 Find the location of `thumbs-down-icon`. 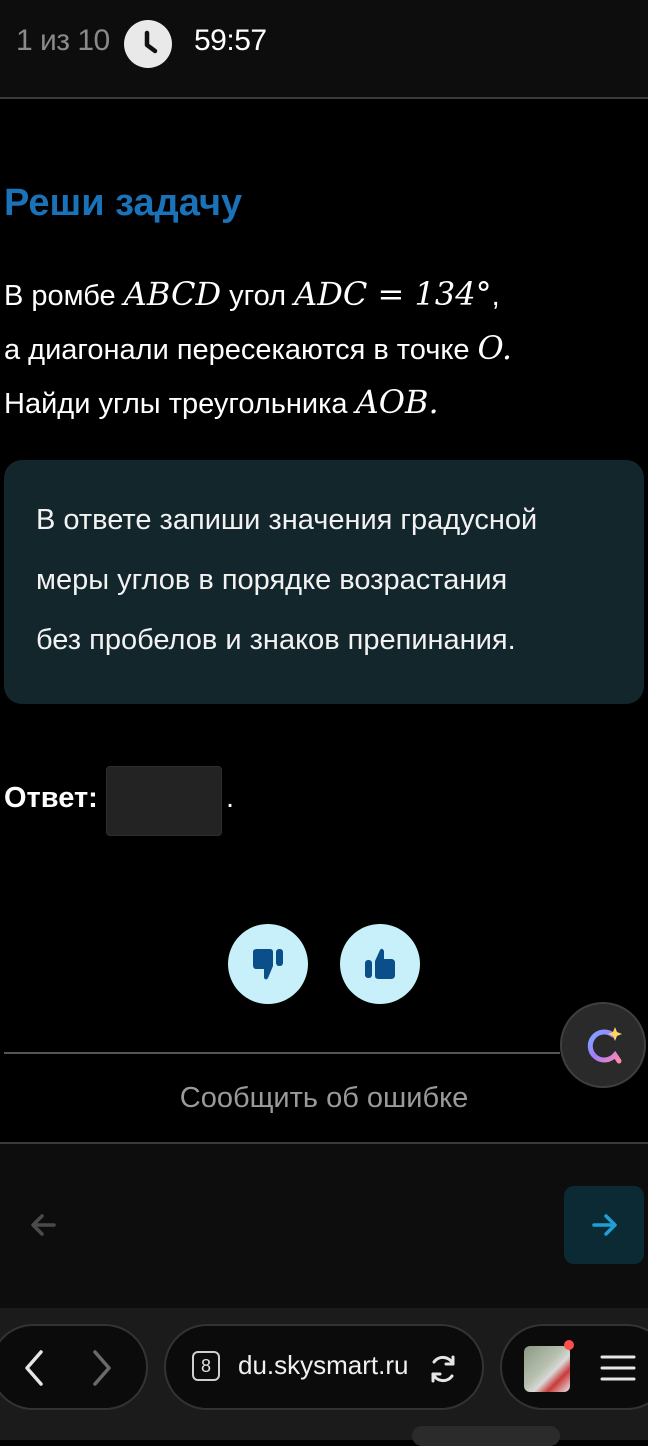

thumbs-down-icon is located at coordinates (268, 964).